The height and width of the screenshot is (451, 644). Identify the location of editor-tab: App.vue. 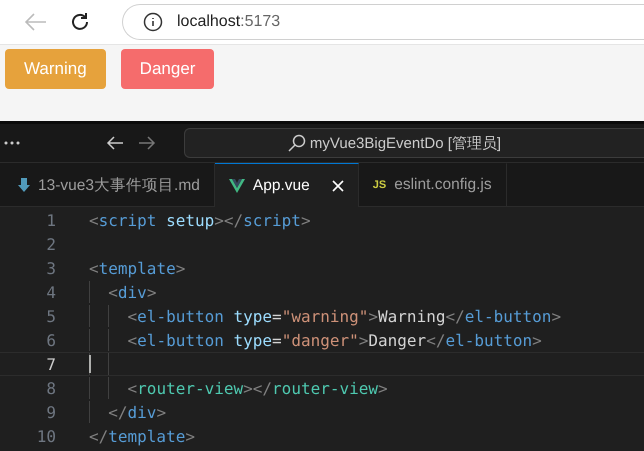
(286, 185).